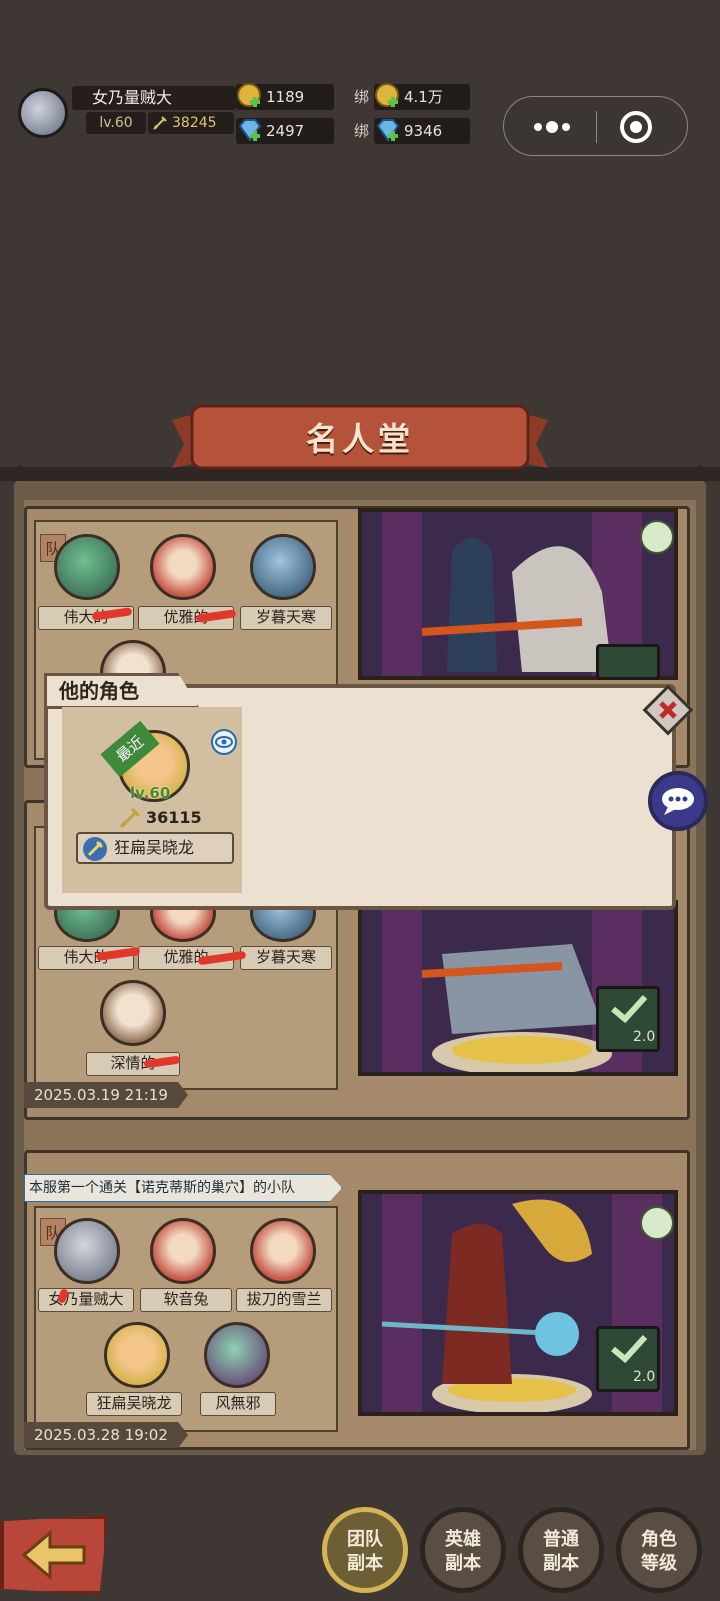  What do you see at coordinates (95, 849) in the screenshot?
I see `class-icon` at bounding box center [95, 849].